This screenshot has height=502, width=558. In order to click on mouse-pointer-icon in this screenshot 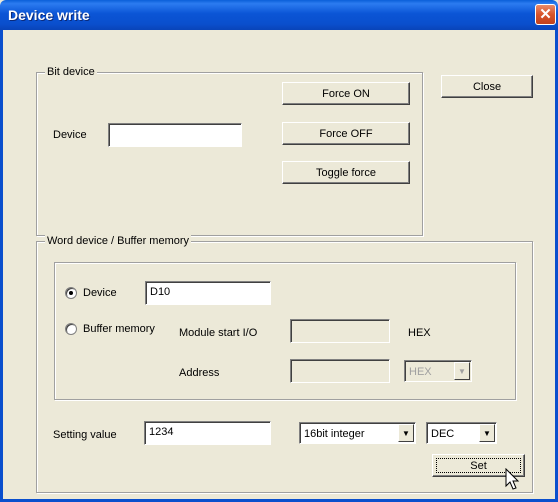, I will do `click(512, 479)`.